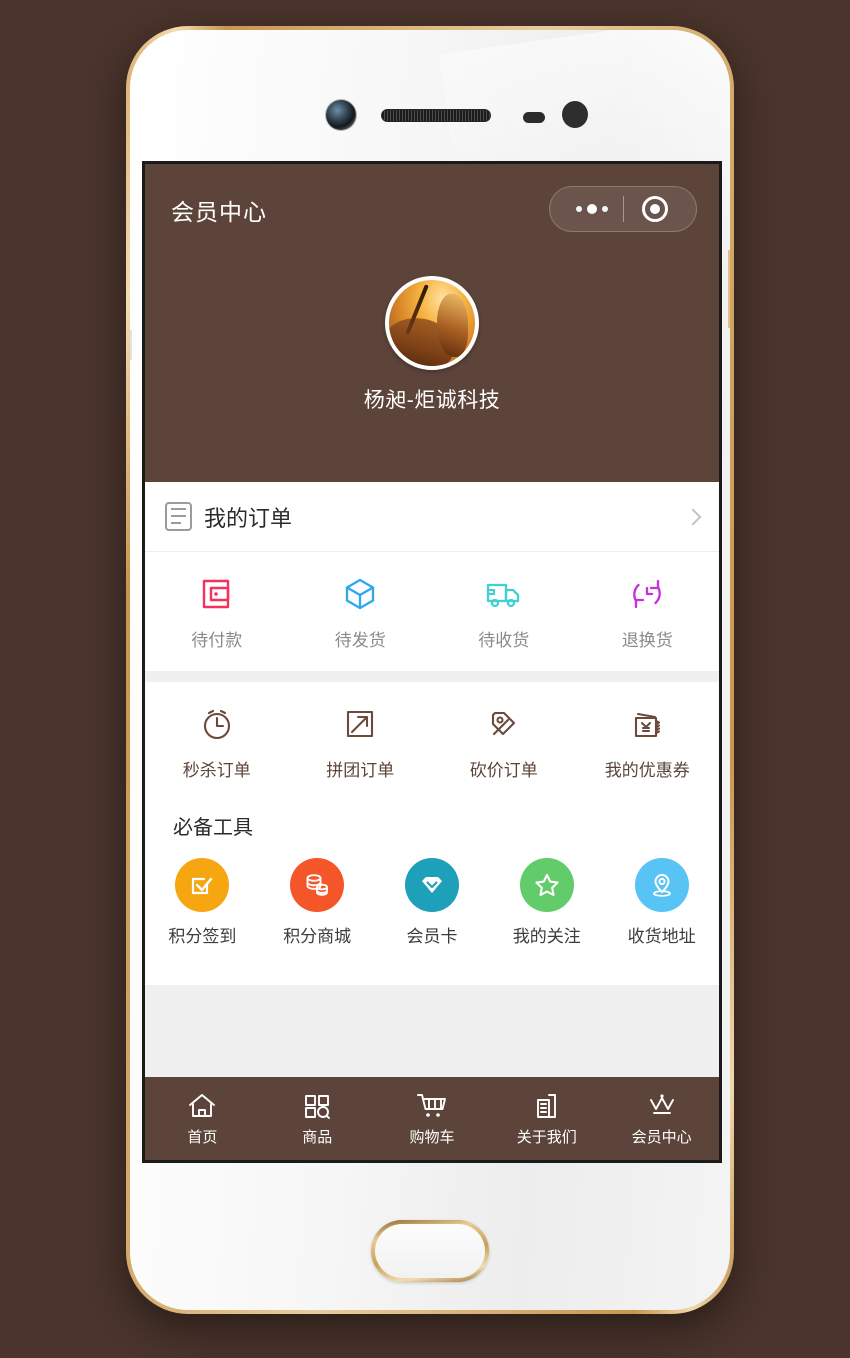  What do you see at coordinates (317, 885) in the screenshot?
I see `coin-stack-icon` at bounding box center [317, 885].